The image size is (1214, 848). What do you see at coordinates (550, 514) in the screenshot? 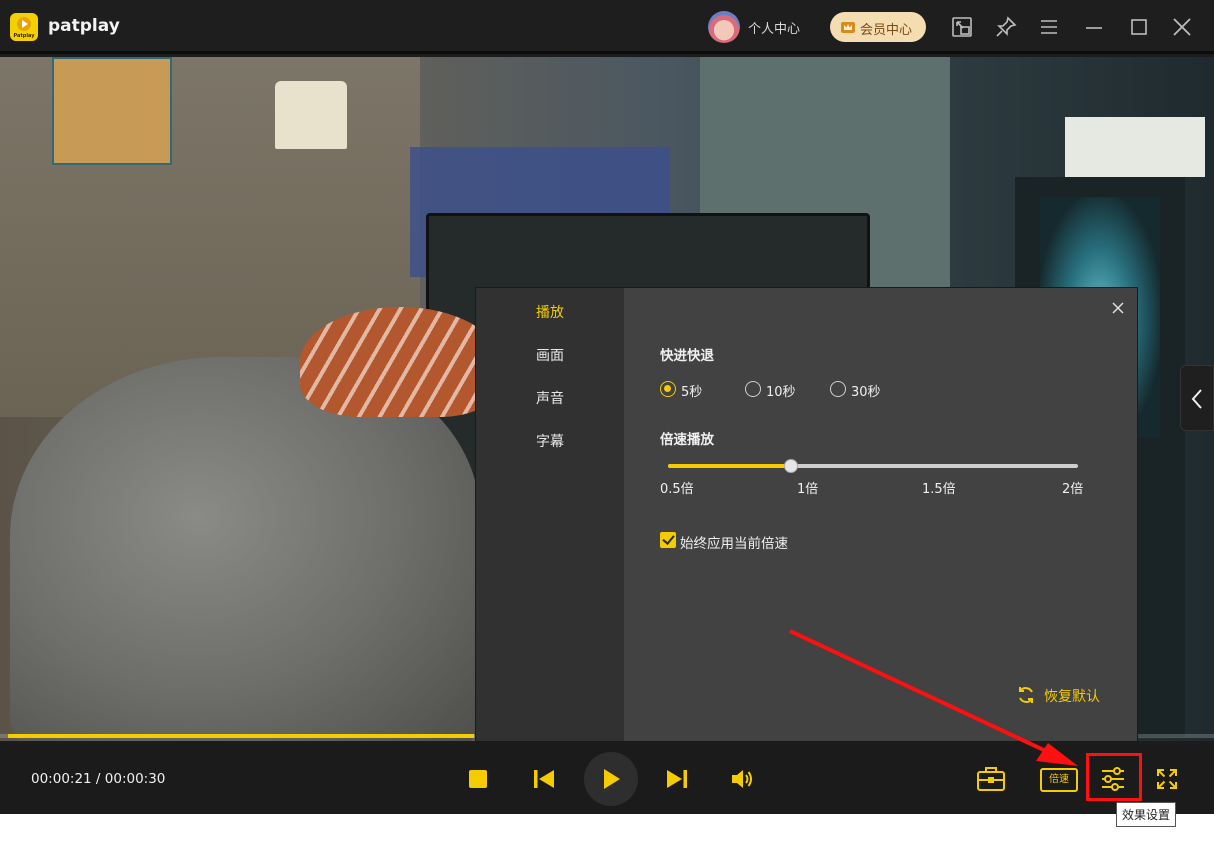
I see `settings-nav: 播放 画面 声音 字幕` at bounding box center [550, 514].